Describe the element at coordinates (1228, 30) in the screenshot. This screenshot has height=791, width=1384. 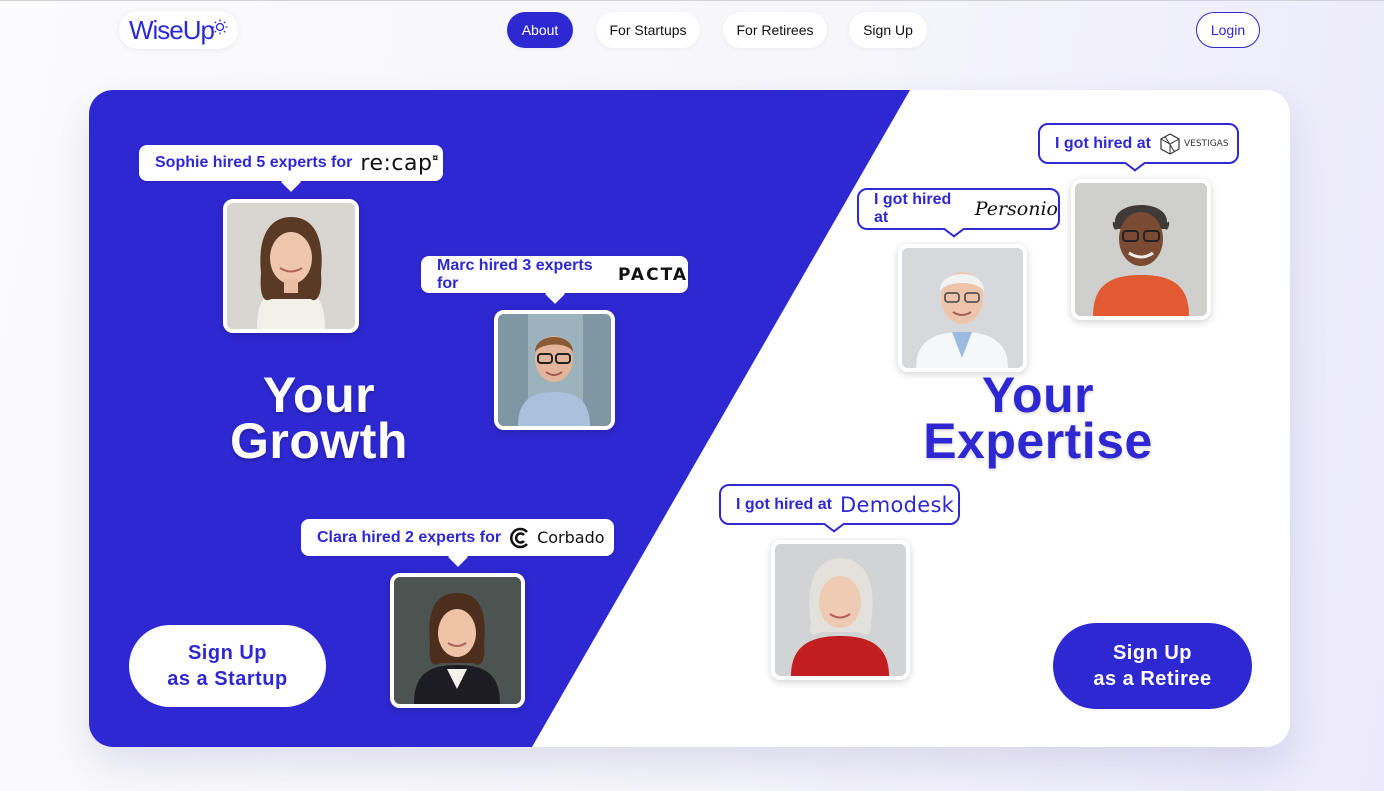
I see `login-button: Login` at that location.